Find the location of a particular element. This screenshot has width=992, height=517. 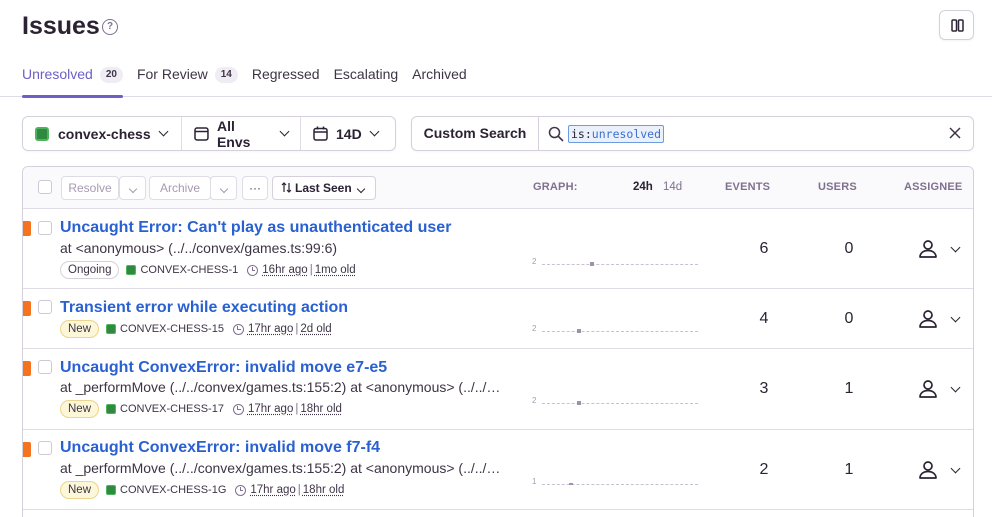

graph-24h-toggle: 24h is located at coordinates (643, 187).